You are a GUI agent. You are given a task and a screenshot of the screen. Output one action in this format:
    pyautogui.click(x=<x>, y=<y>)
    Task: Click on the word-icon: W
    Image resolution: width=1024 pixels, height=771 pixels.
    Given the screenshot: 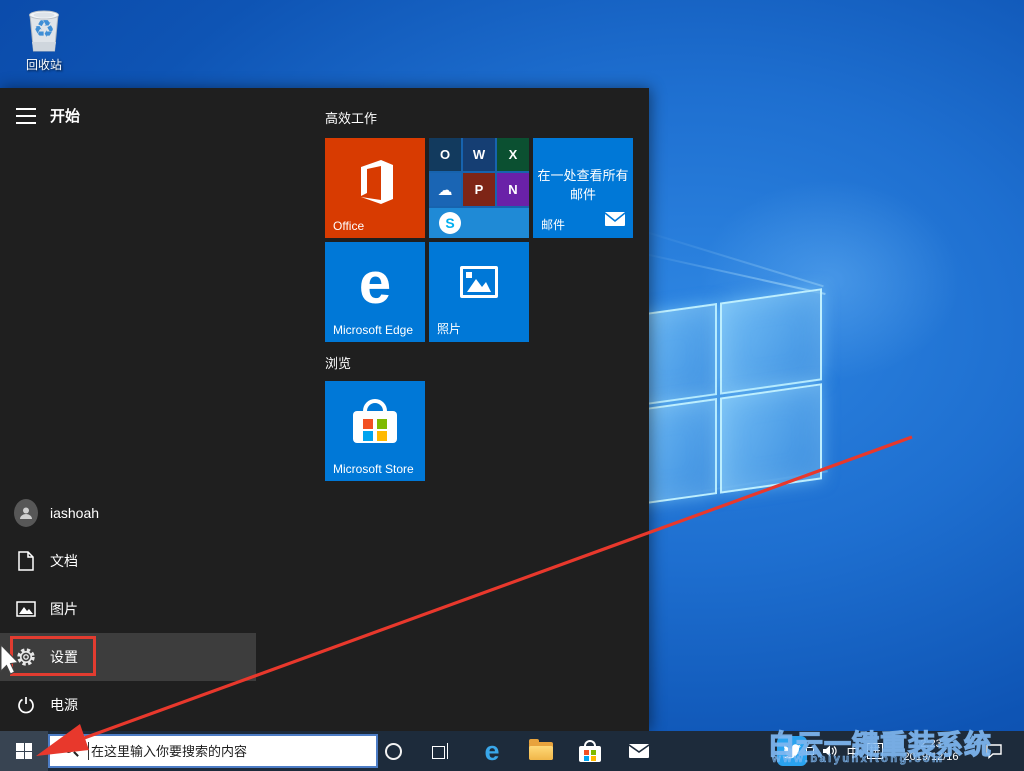 What is the action you would take?
    pyautogui.click(x=479, y=154)
    